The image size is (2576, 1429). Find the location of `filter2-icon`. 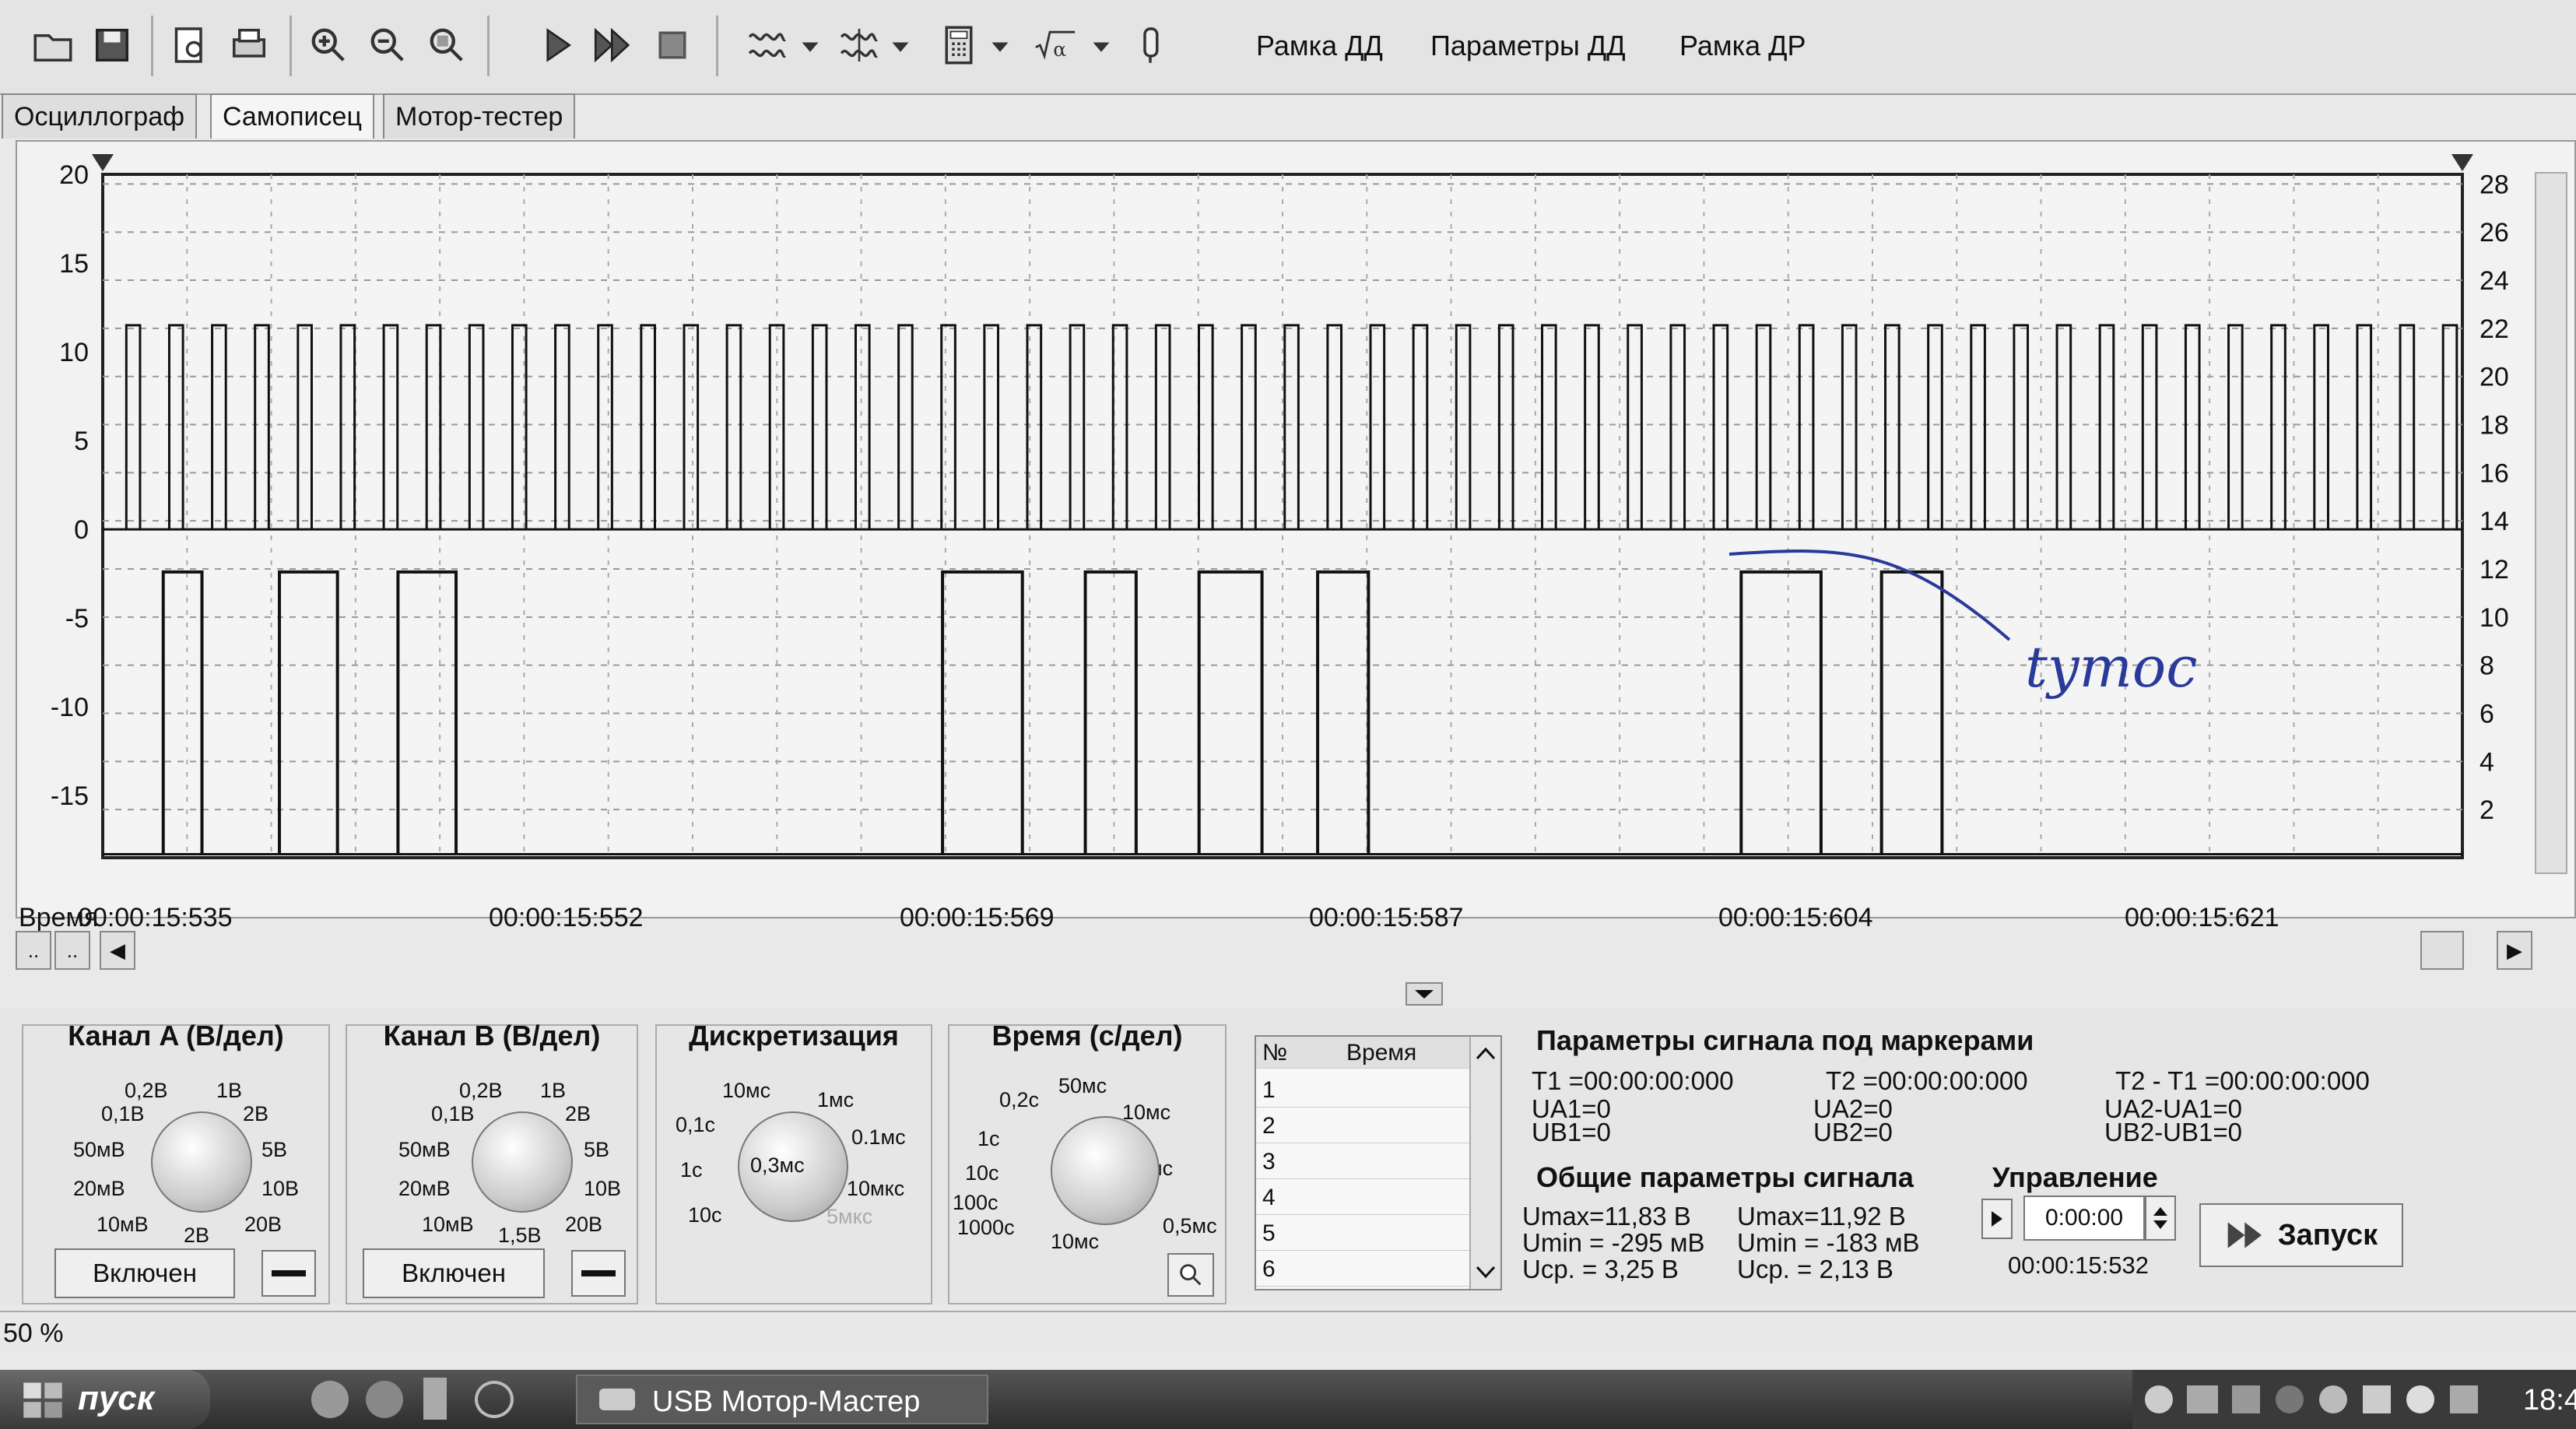

filter2-icon is located at coordinates (859, 45).